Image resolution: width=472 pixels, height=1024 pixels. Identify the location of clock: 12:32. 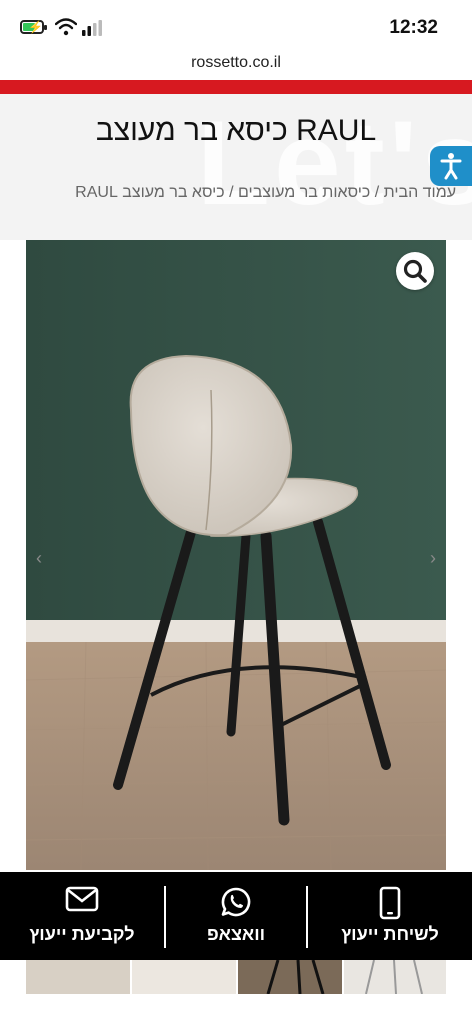
(413, 27).